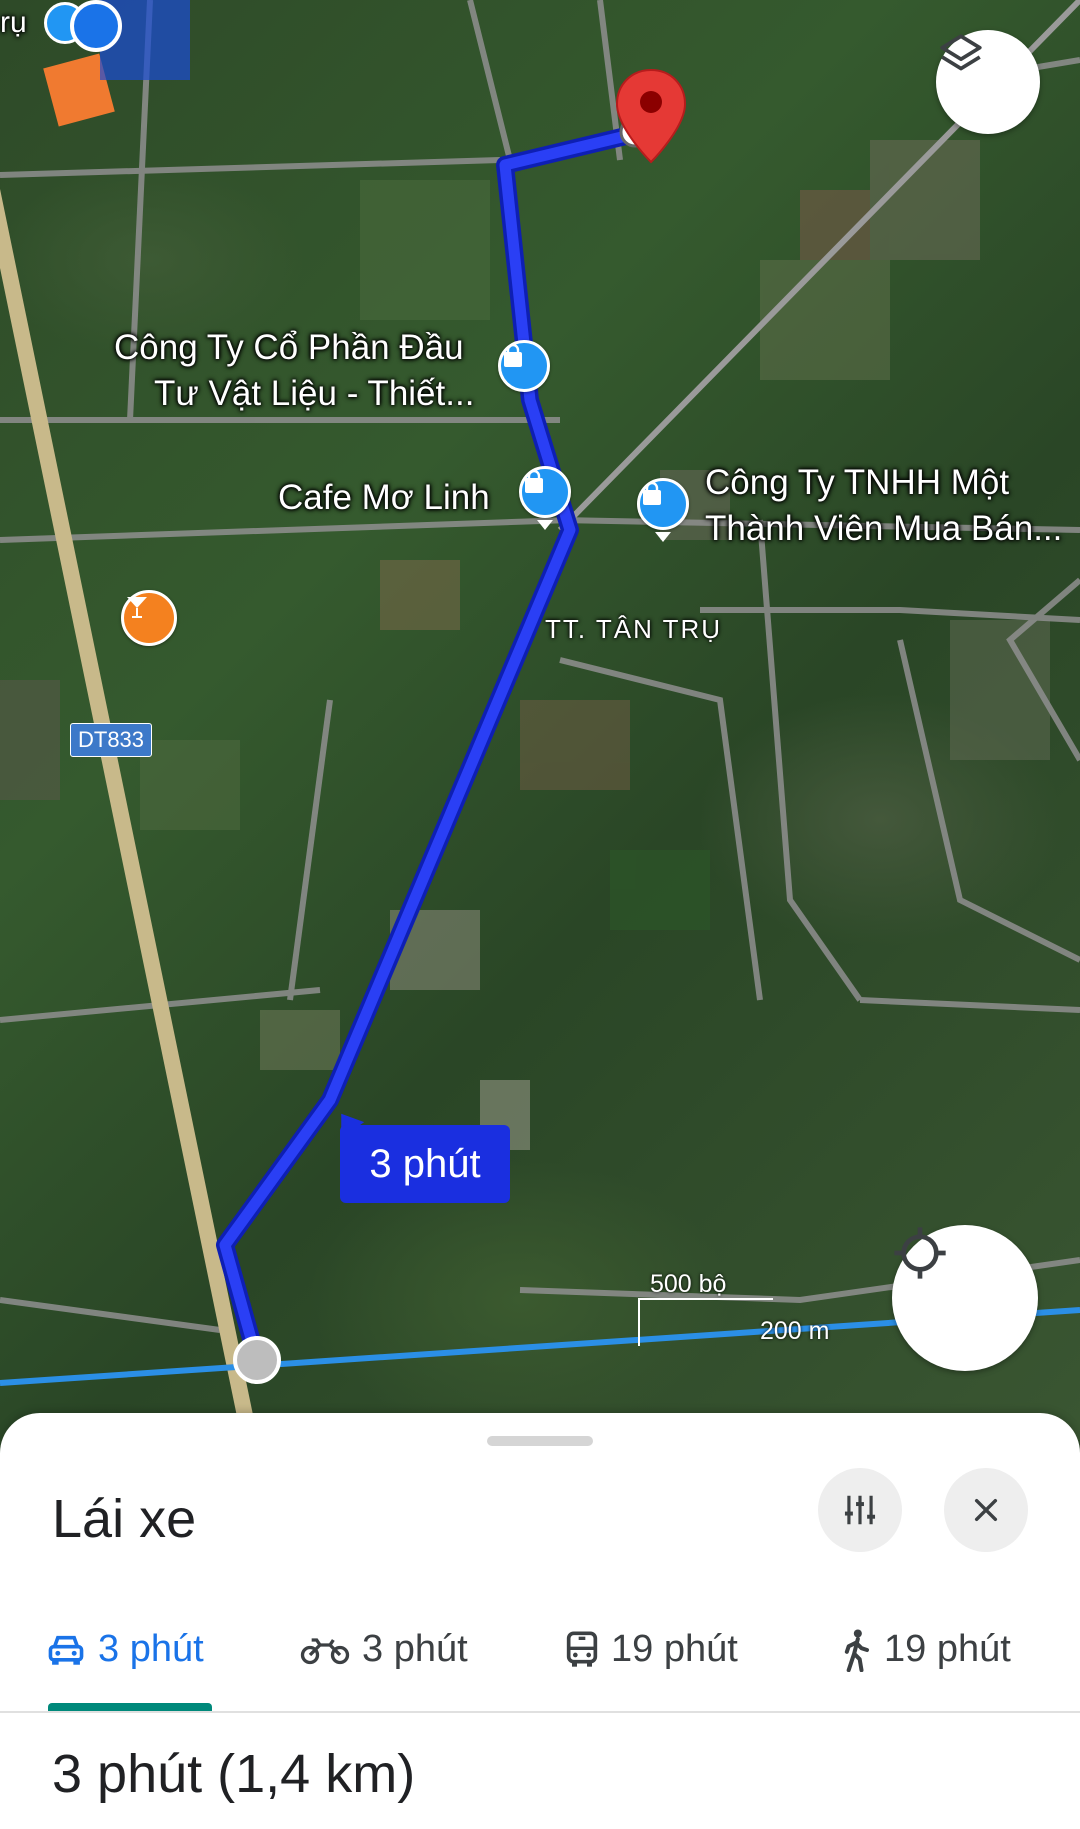  Describe the element at coordinates (96, 26) in the screenshot. I see `my-location-dot` at that location.